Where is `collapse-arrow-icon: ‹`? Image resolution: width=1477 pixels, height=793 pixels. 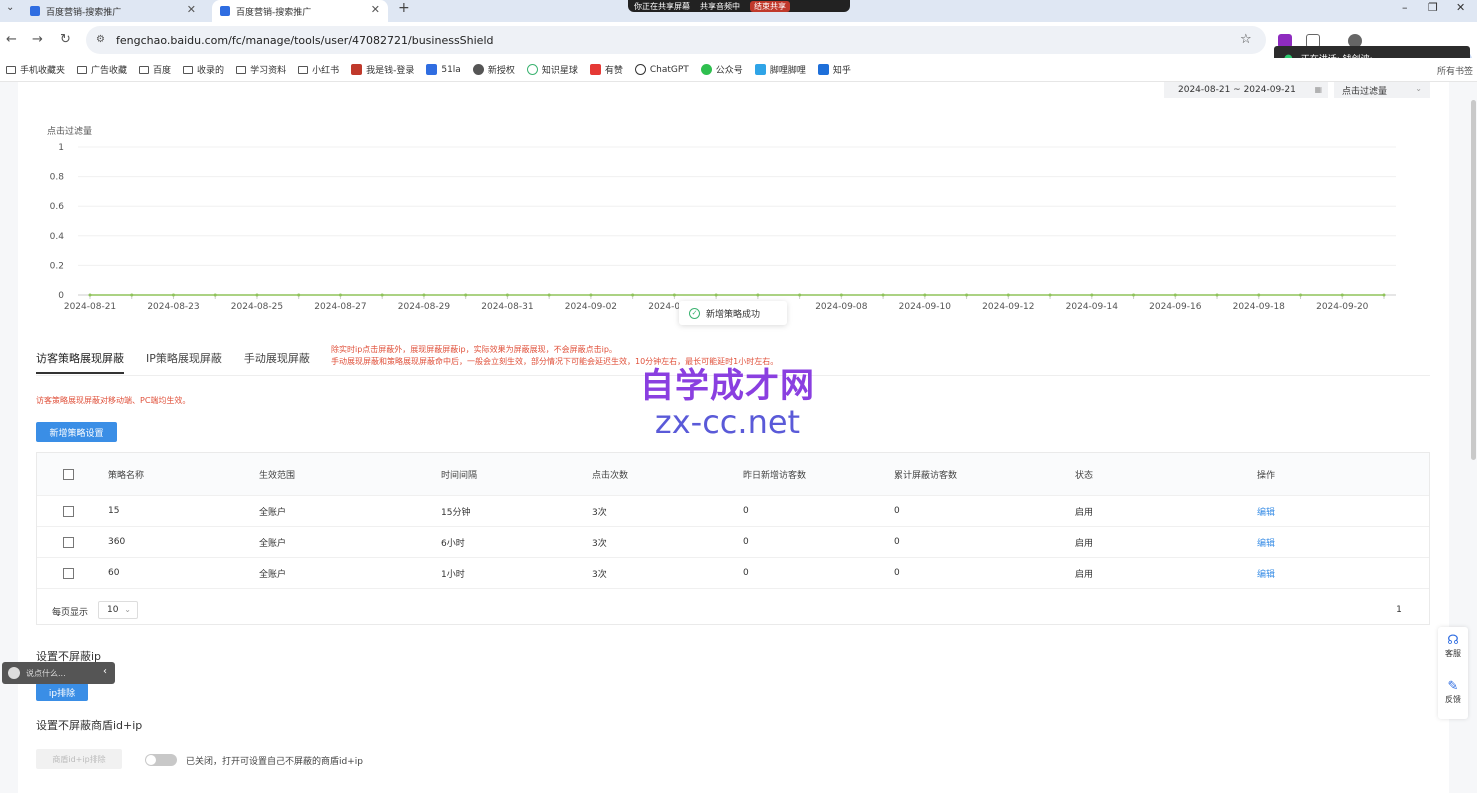 collapse-arrow-icon: ‹ is located at coordinates (105, 671).